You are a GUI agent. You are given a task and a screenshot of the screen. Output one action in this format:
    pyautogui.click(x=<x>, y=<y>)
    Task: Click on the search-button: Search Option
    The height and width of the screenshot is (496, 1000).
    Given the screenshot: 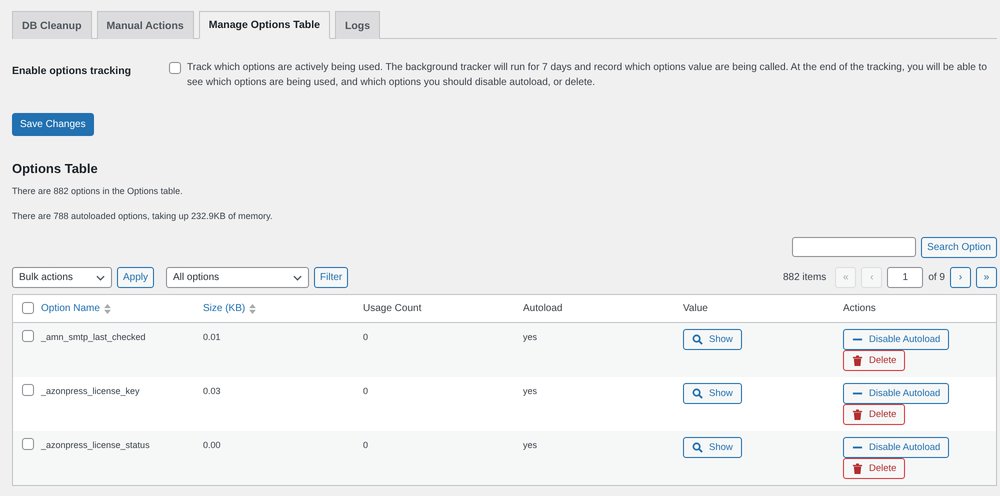 What is the action you would take?
    pyautogui.click(x=959, y=247)
    